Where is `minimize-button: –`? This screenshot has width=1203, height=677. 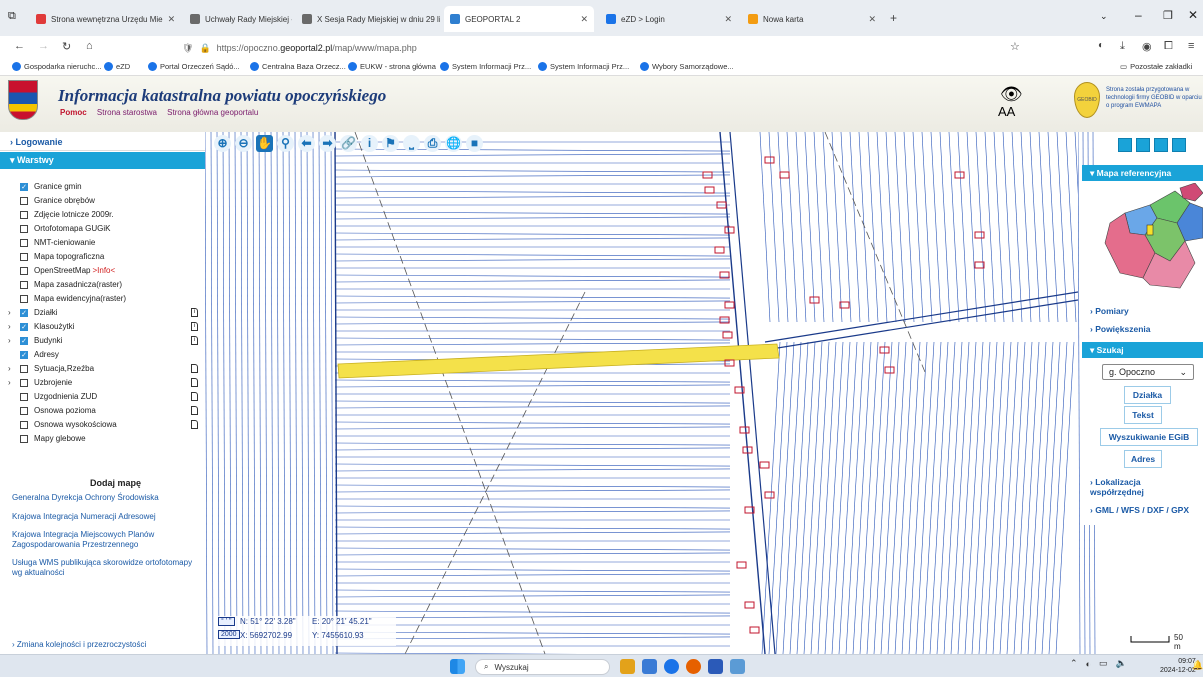
minimize-button: – is located at coordinates (1138, 15).